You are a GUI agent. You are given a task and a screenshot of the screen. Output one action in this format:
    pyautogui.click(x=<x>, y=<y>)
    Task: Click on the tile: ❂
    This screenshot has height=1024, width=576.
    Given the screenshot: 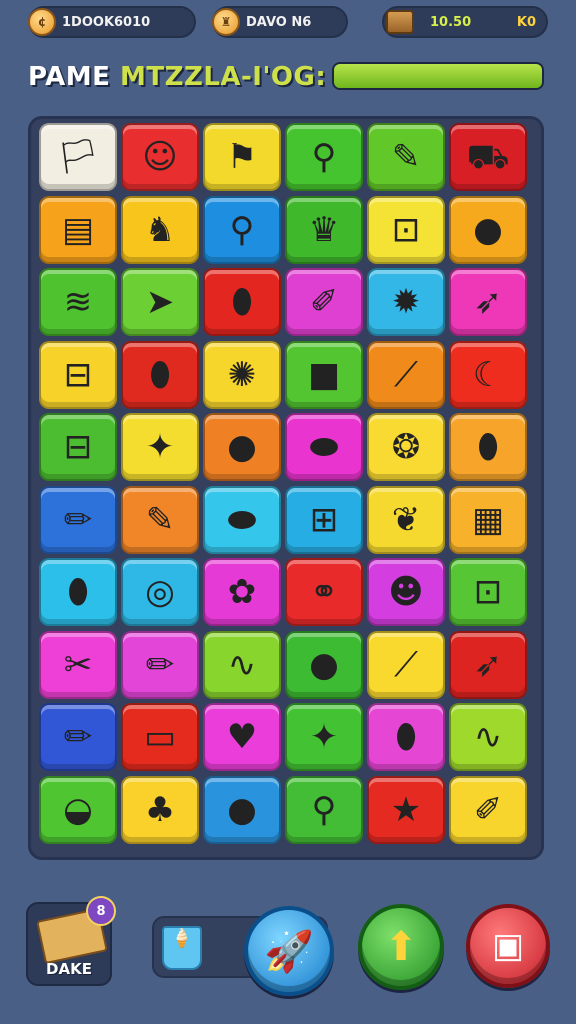 What is the action you would take?
    pyautogui.click(x=406, y=447)
    